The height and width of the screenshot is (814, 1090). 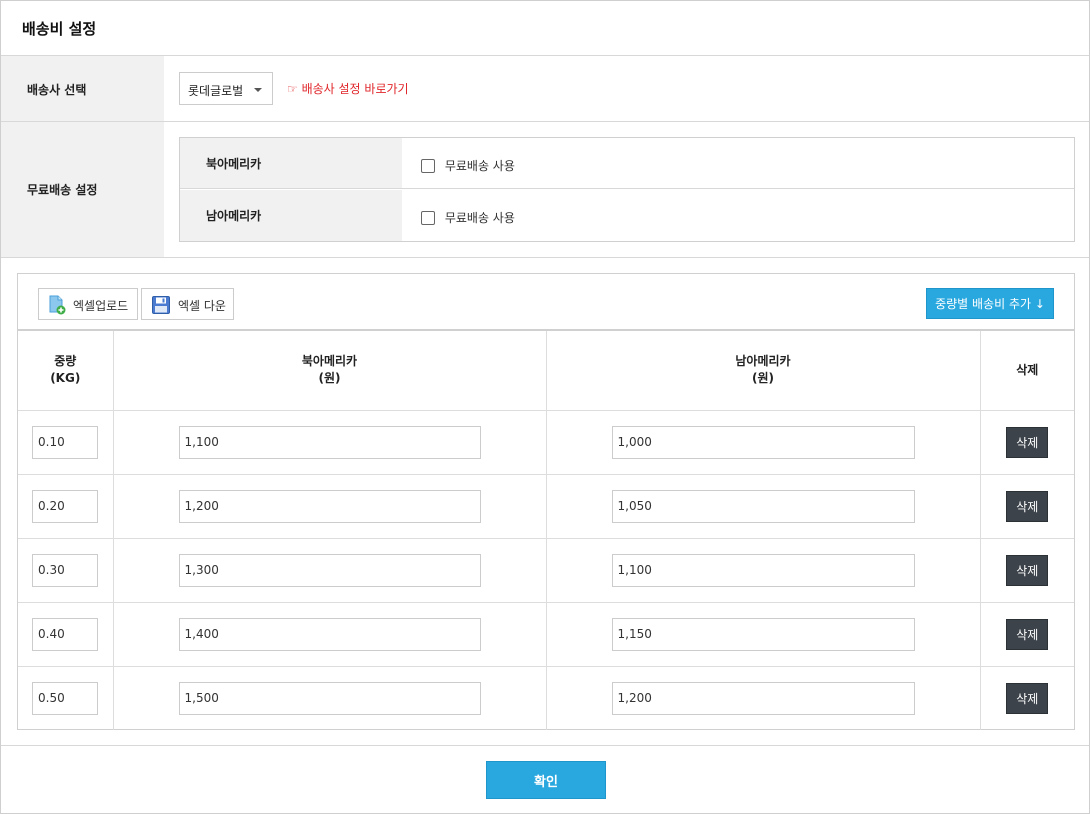 What do you see at coordinates (330, 370) in the screenshot?
I see `north-america-column-header: 북아메리카 (원)` at bounding box center [330, 370].